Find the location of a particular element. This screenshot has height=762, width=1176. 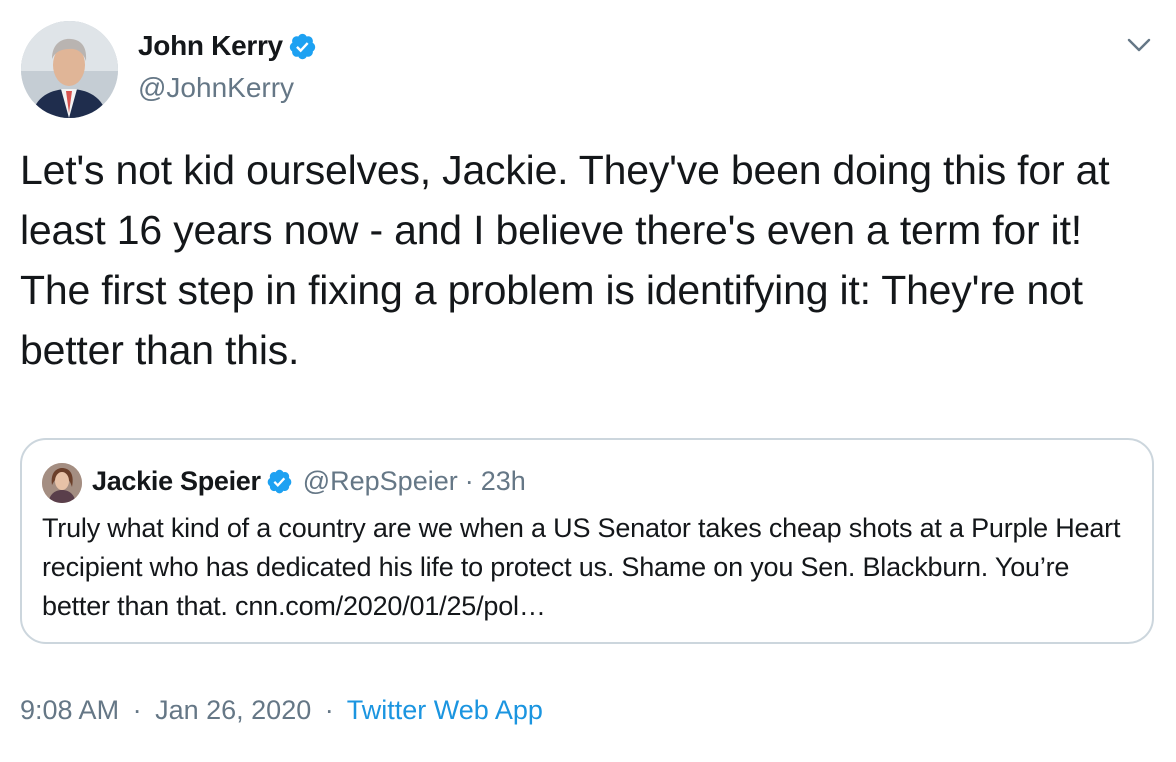

quoted-avatar-icon is located at coordinates (62, 483).